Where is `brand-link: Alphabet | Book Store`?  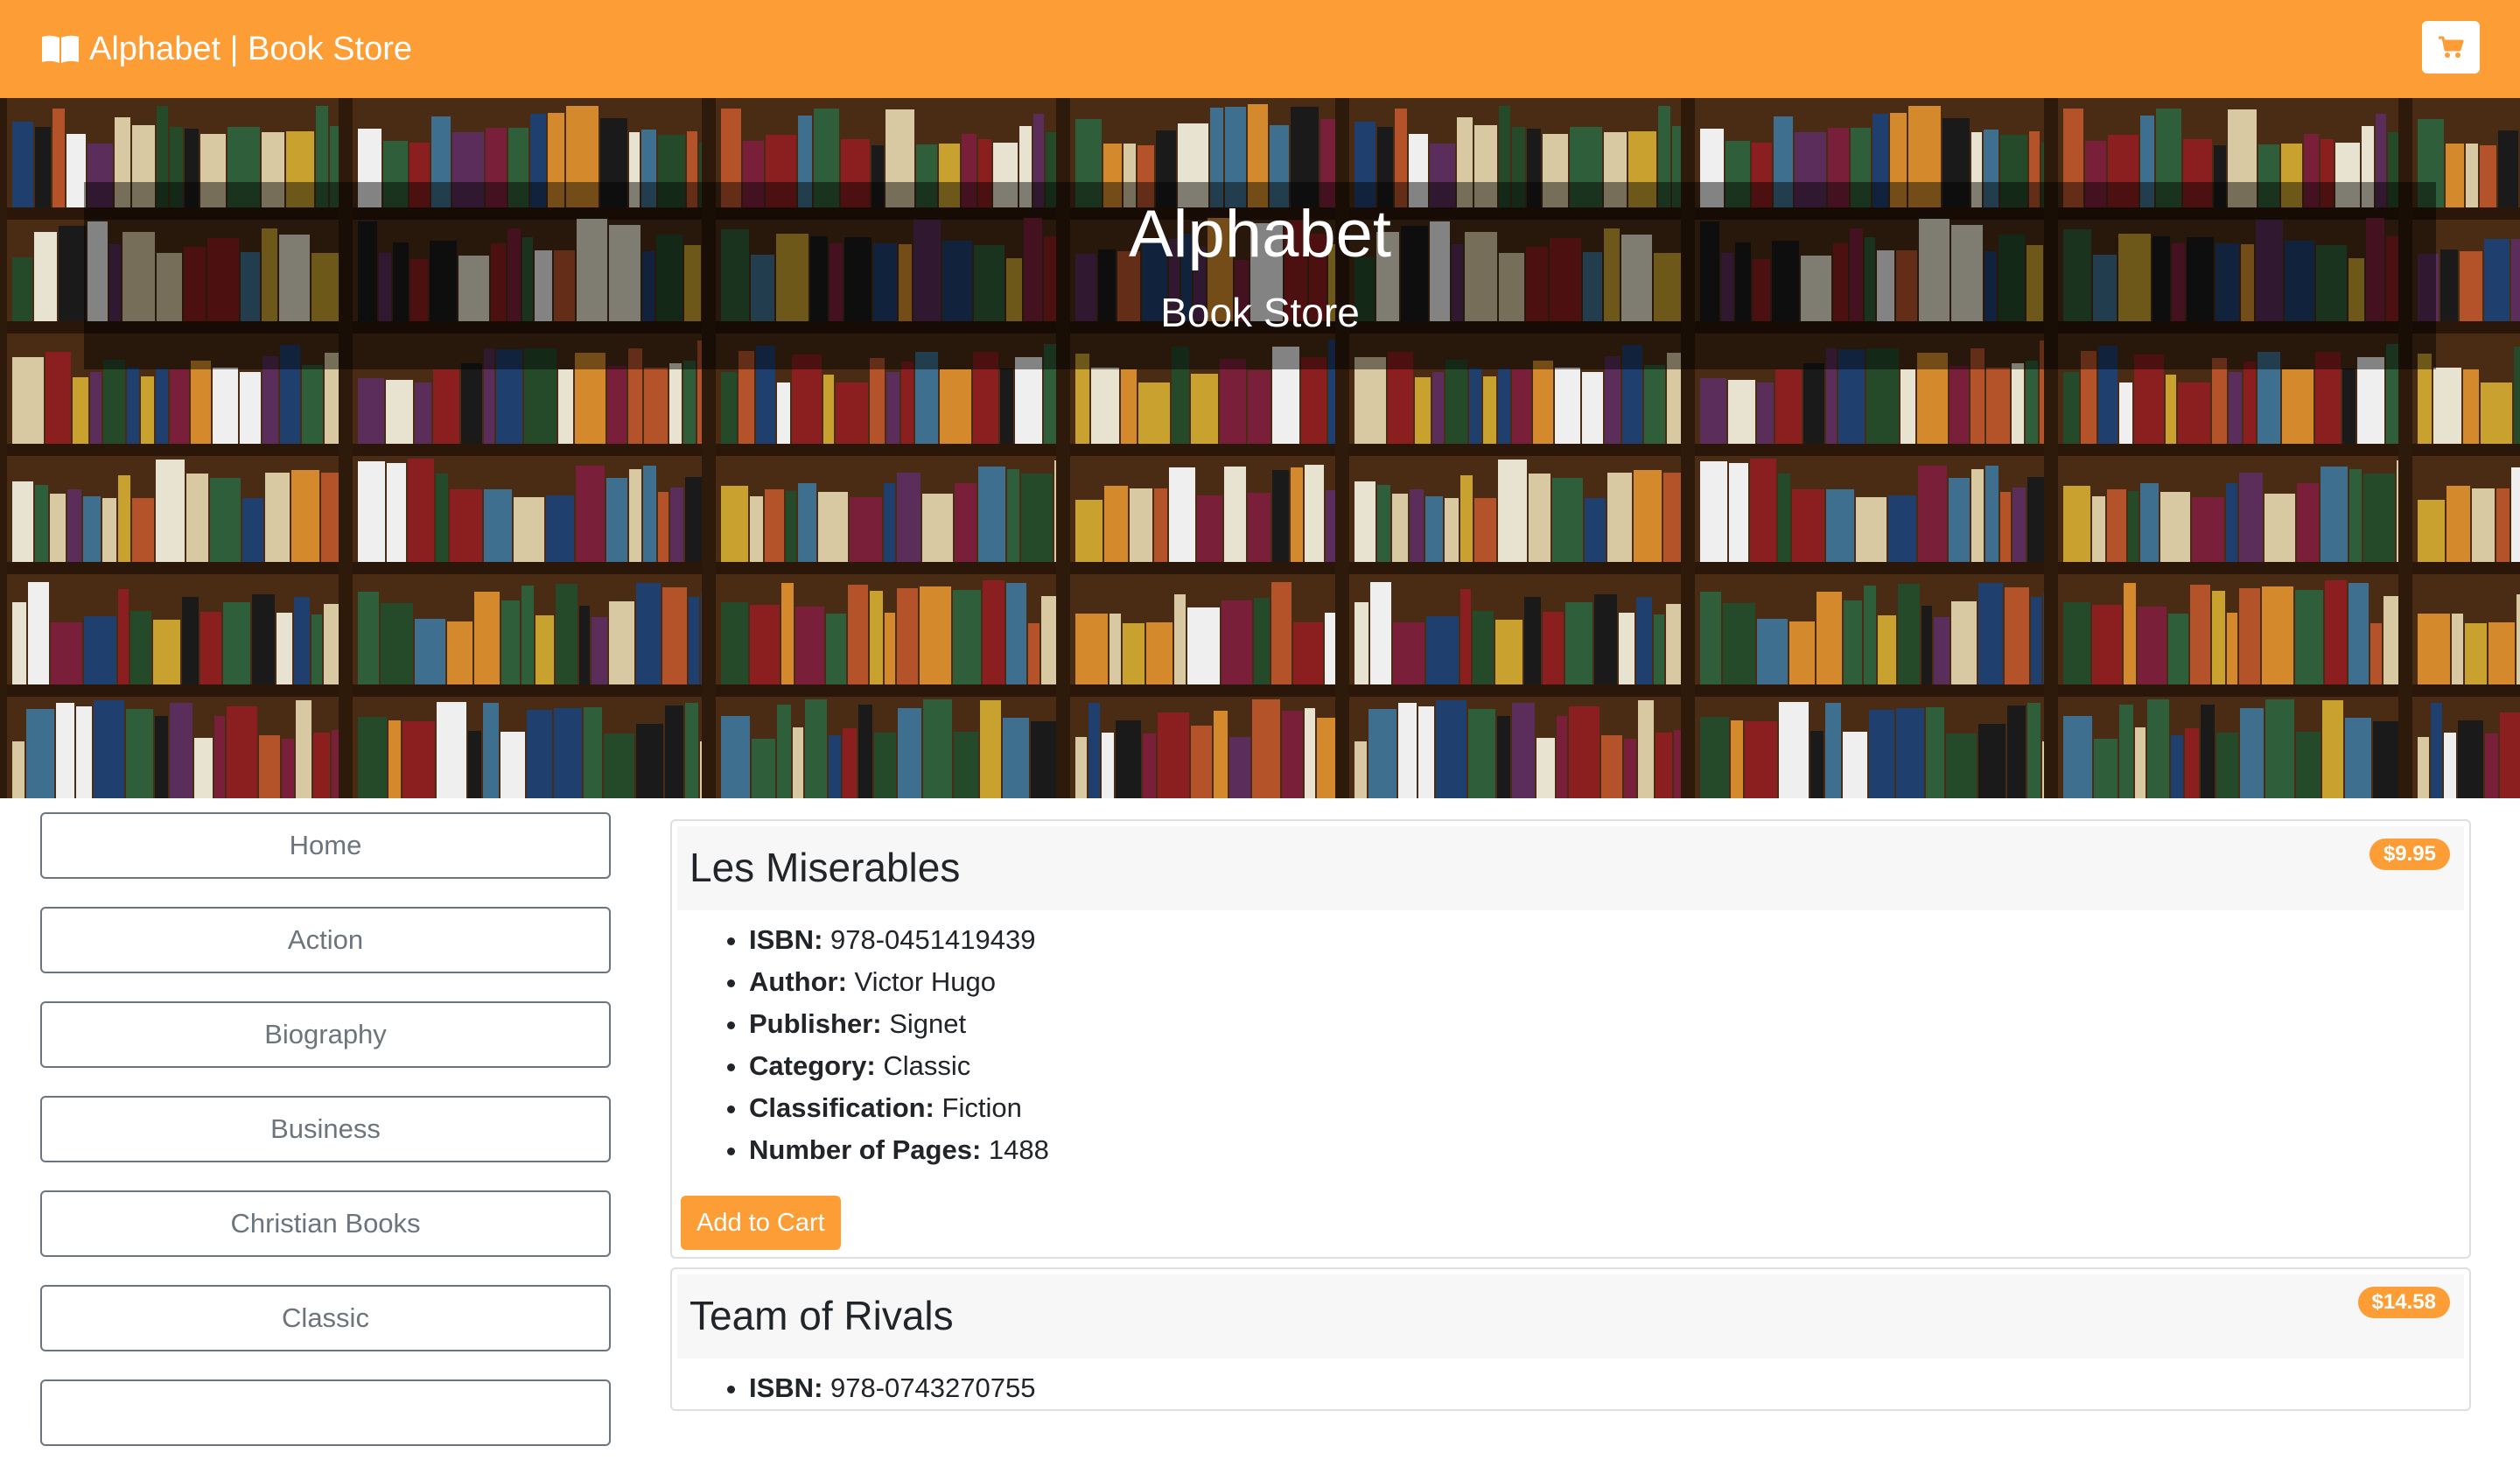 brand-link: Alphabet | Book Store is located at coordinates (226, 49).